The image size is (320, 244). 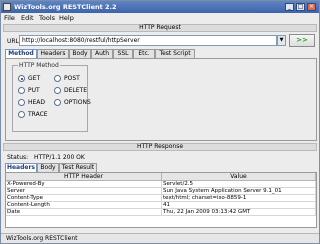 What do you see at coordinates (160, 18) in the screenshot?
I see `menu-bar: File Edit Tools Help` at bounding box center [160, 18].